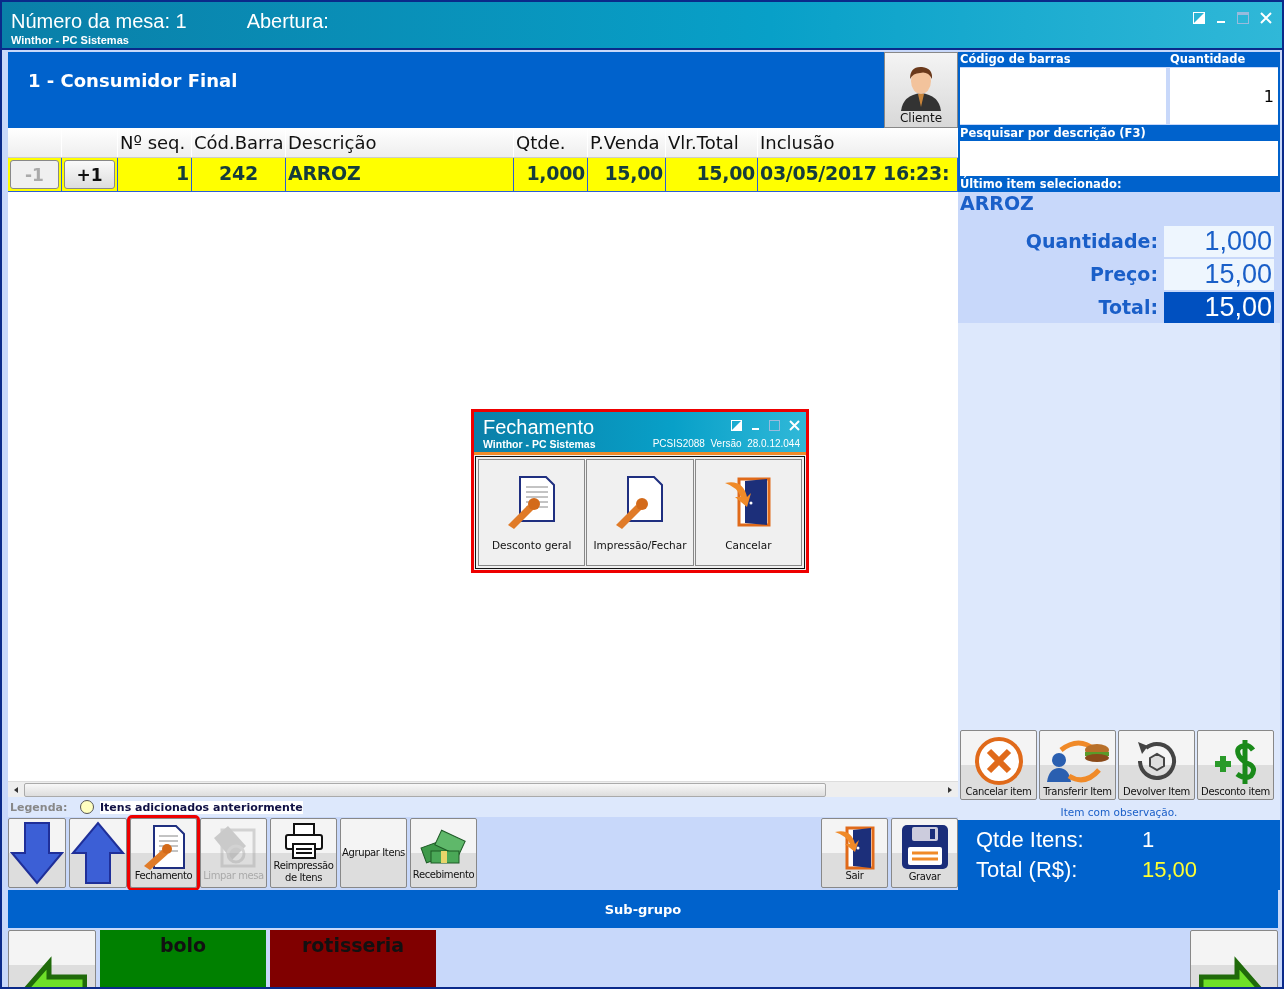 The width and height of the screenshot is (1284, 989). Describe the element at coordinates (443, 853) in the screenshot. I see `toolbar-button: Recebimento` at that location.